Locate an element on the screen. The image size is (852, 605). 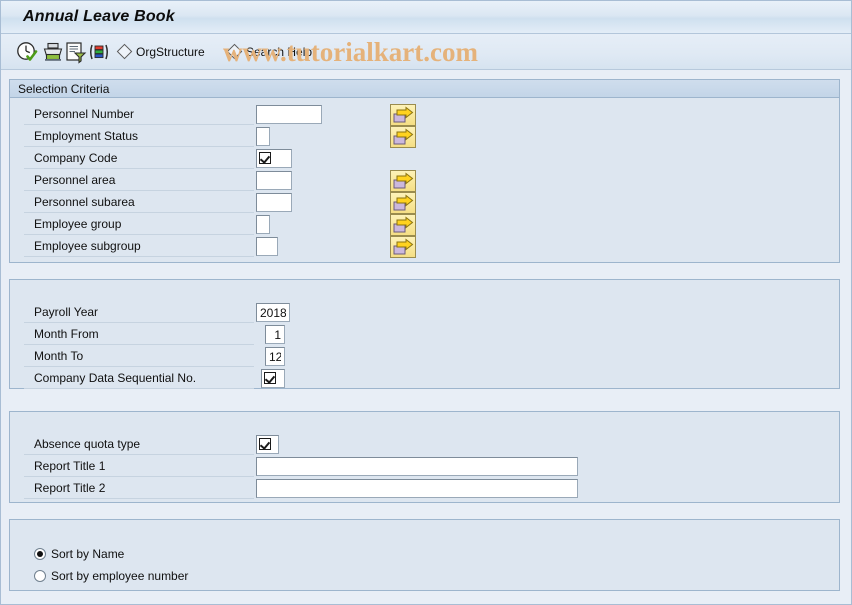
search-help-label: Search Help is located at coordinates (279, 52).